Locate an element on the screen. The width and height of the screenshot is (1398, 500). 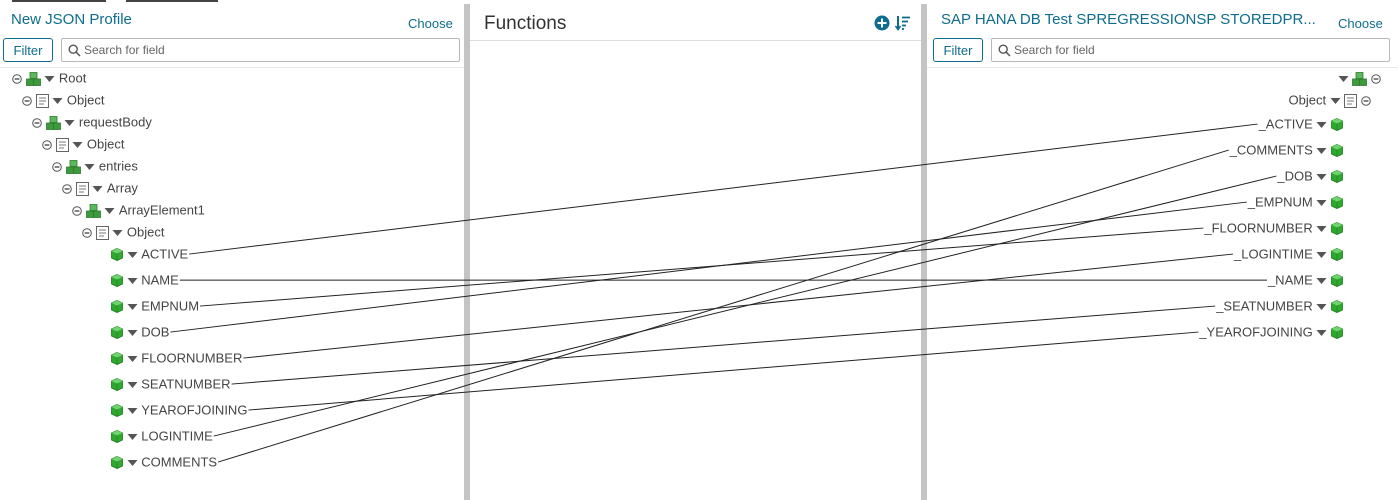
destination-tree-node: _LOGINTIME is located at coordinates (1288, 254).